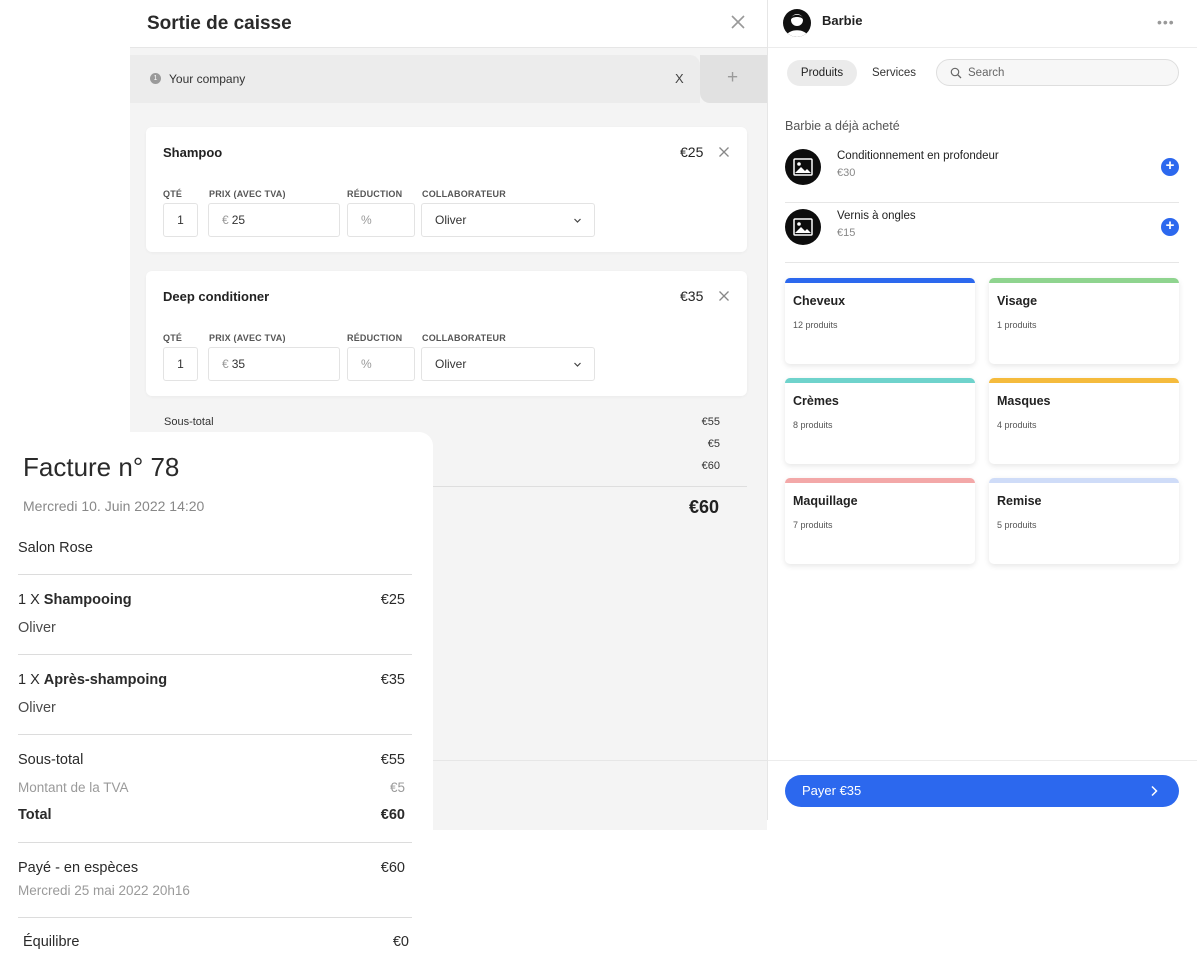 The image size is (1197, 978). What do you see at coordinates (35, 815) in the screenshot?
I see `total-label: Total` at bounding box center [35, 815].